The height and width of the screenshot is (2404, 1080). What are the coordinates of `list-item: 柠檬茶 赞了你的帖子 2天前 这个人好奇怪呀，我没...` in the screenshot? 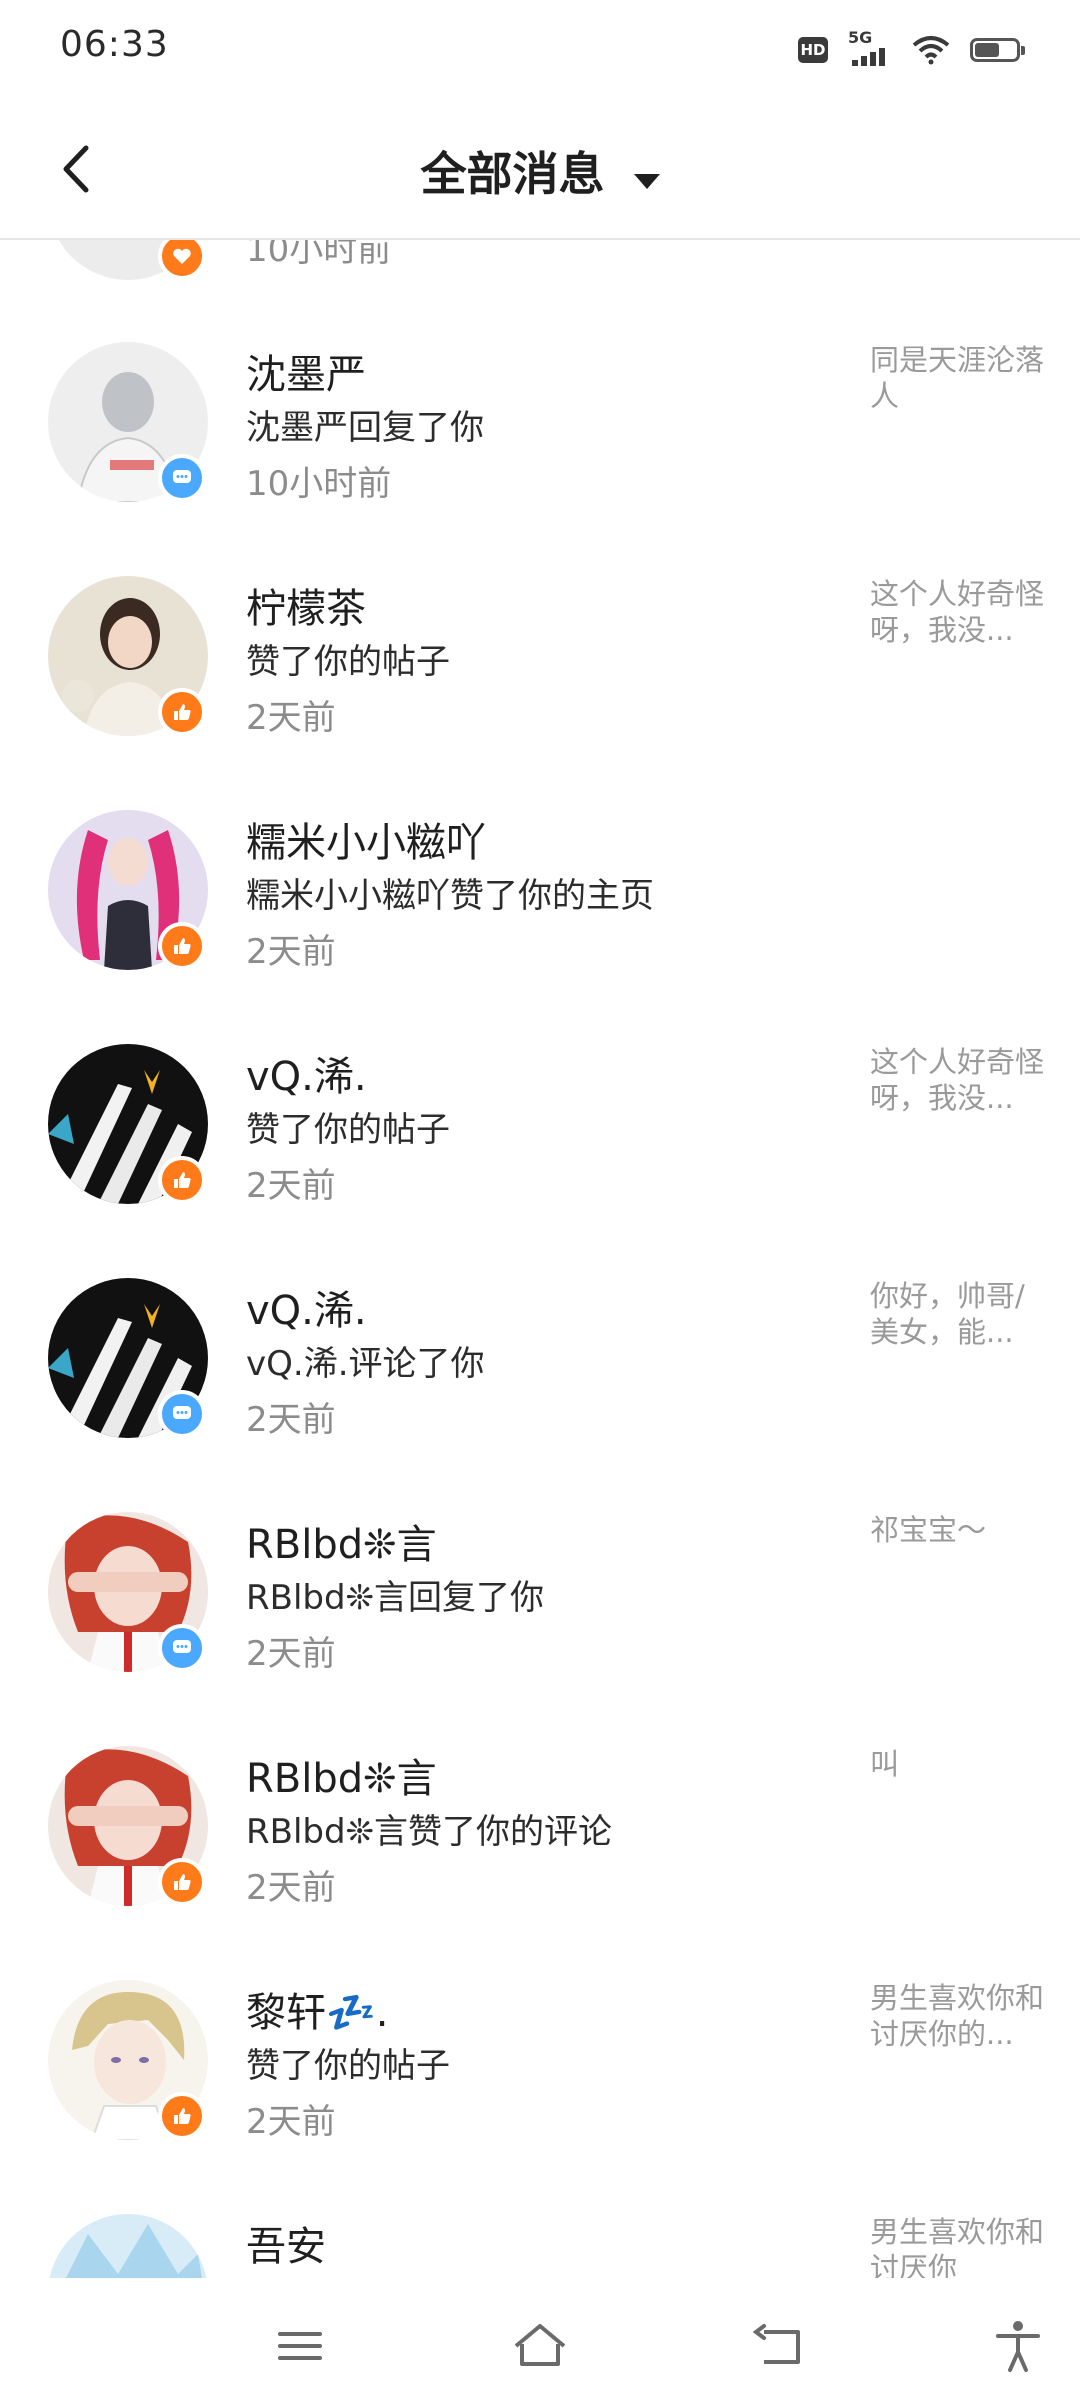 It's located at (540, 693).